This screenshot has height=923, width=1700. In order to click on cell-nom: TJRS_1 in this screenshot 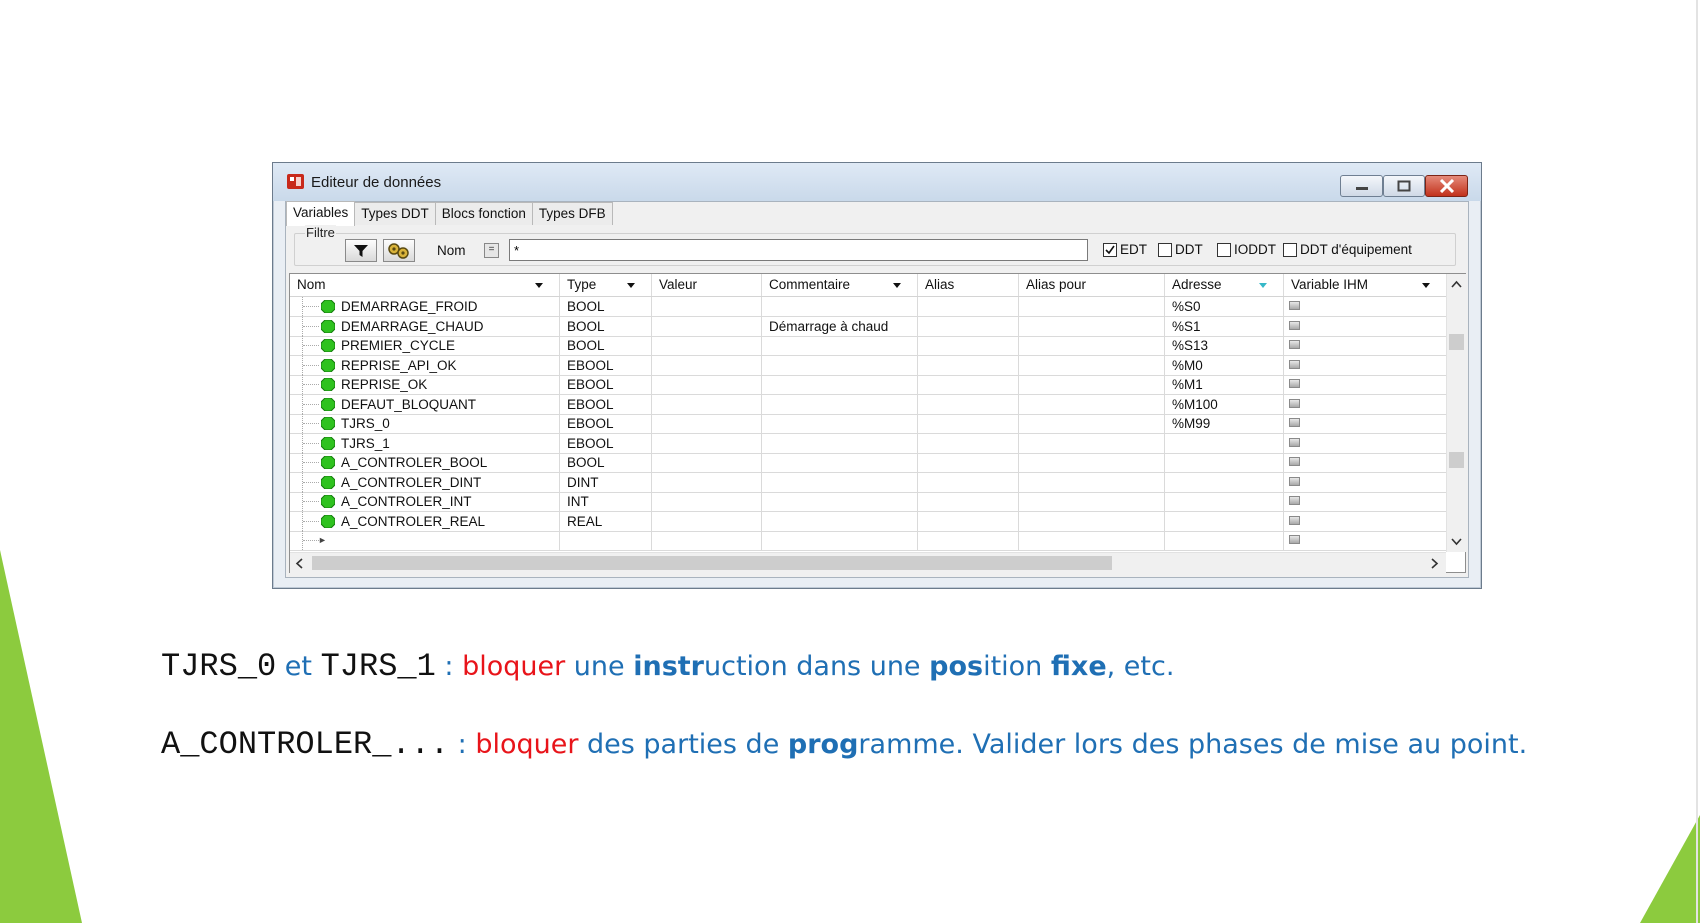, I will do `click(425, 443)`.